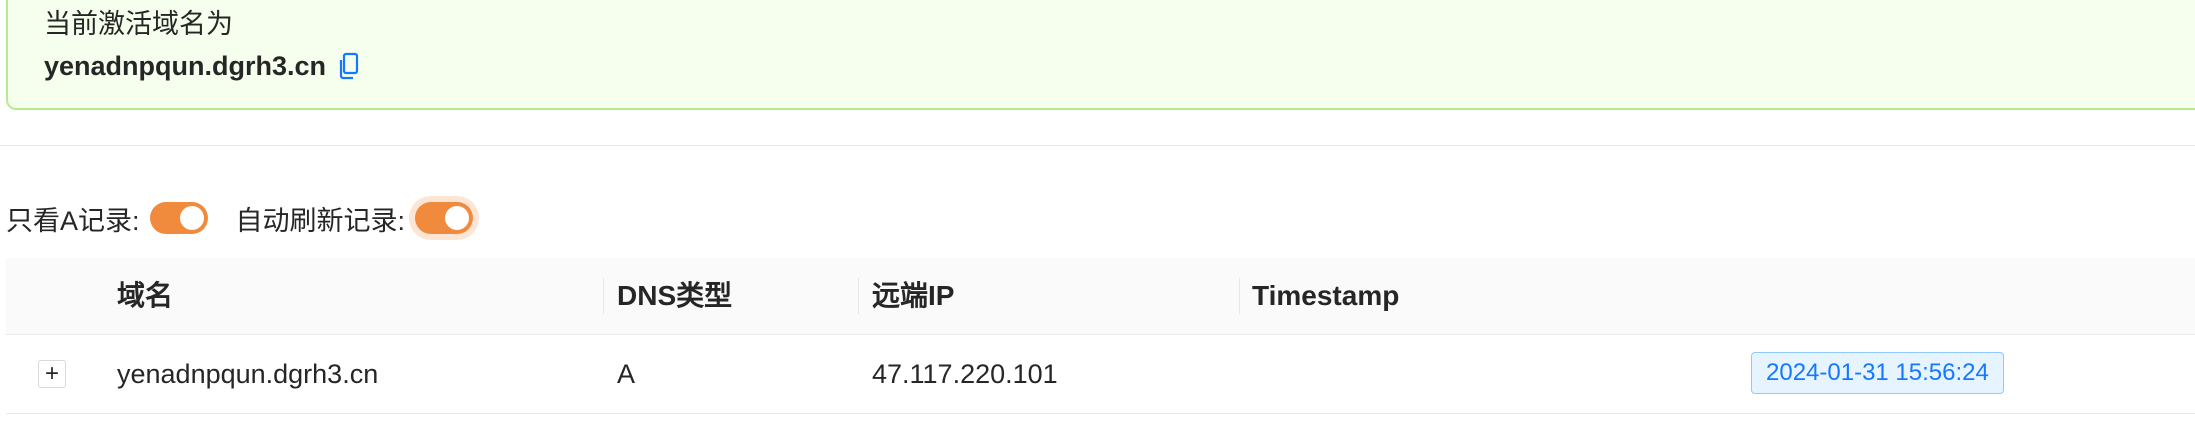 The height and width of the screenshot is (431, 2195). I want to click on cell-dns-type: A, so click(626, 374).